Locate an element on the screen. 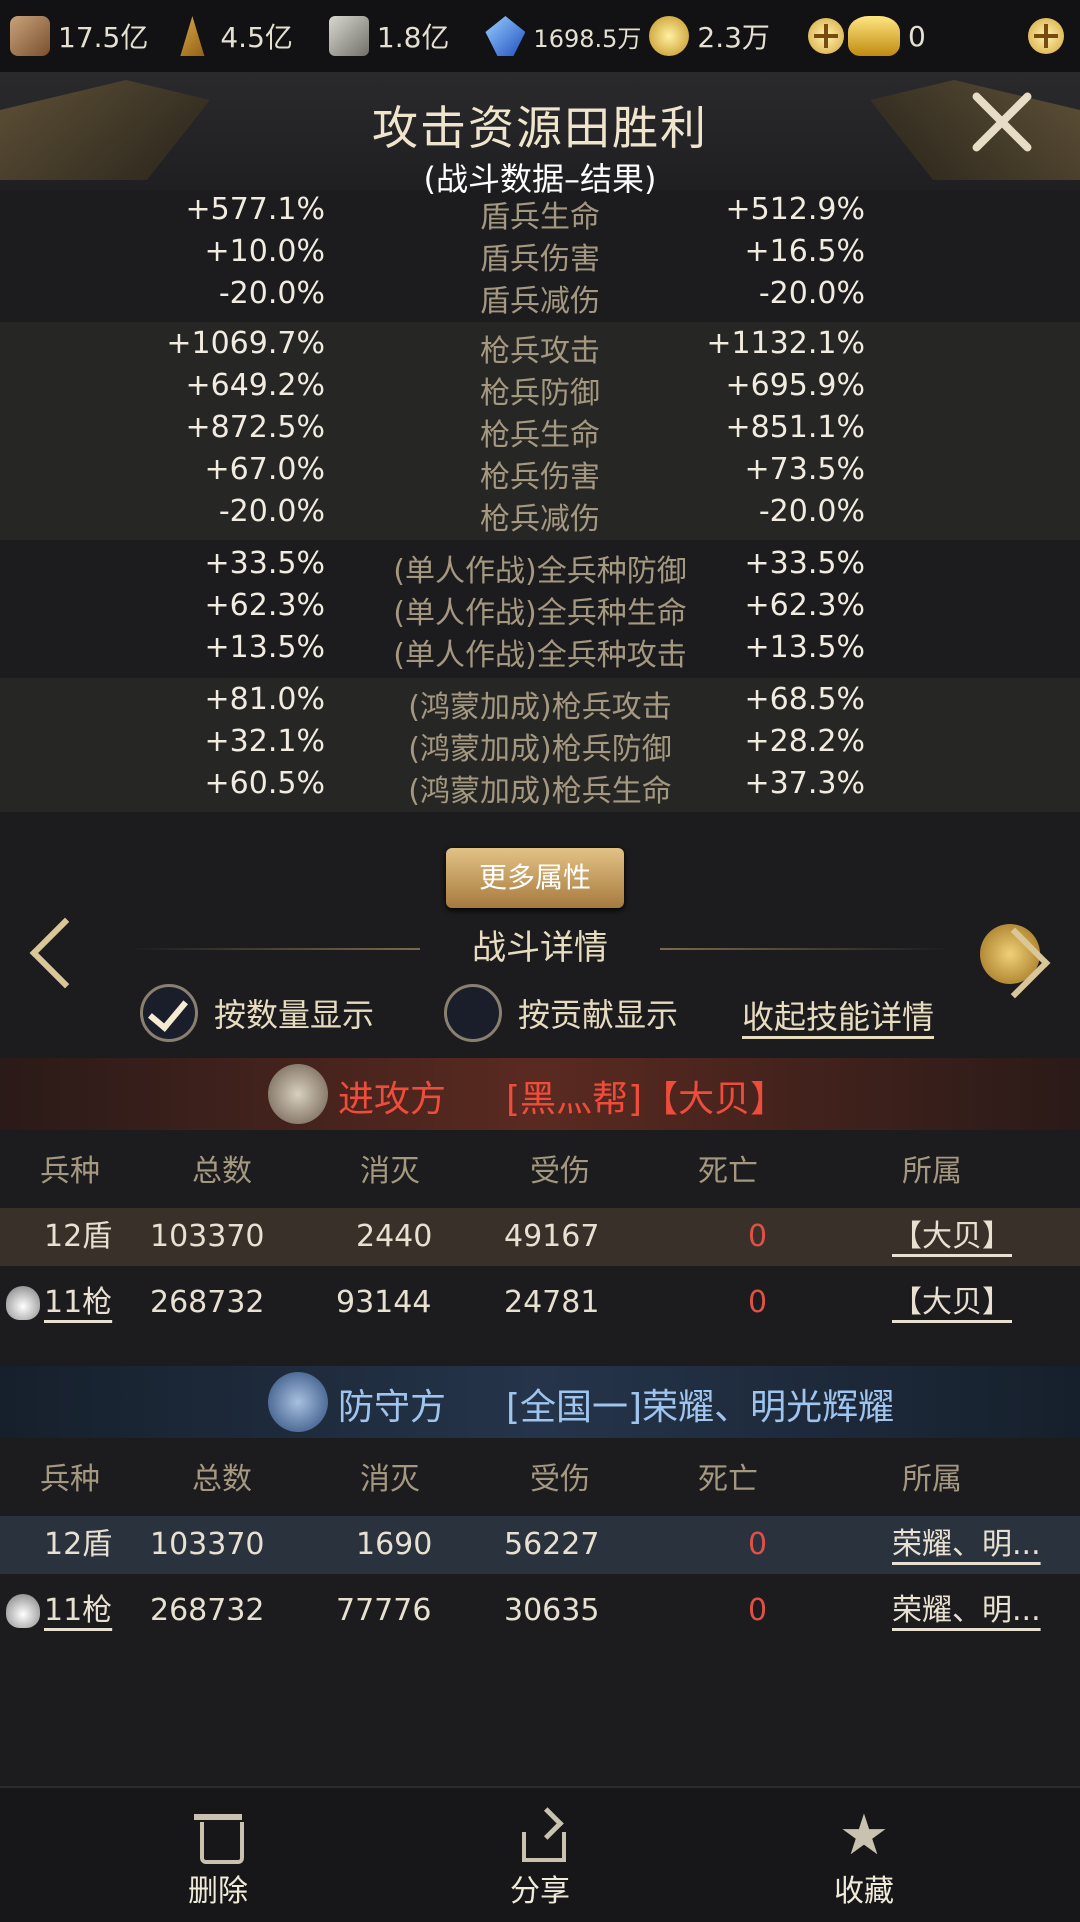 The height and width of the screenshot is (1922, 1080). stat-label: (鸿蒙加成)枪兵攻击 is located at coordinates (540, 707).